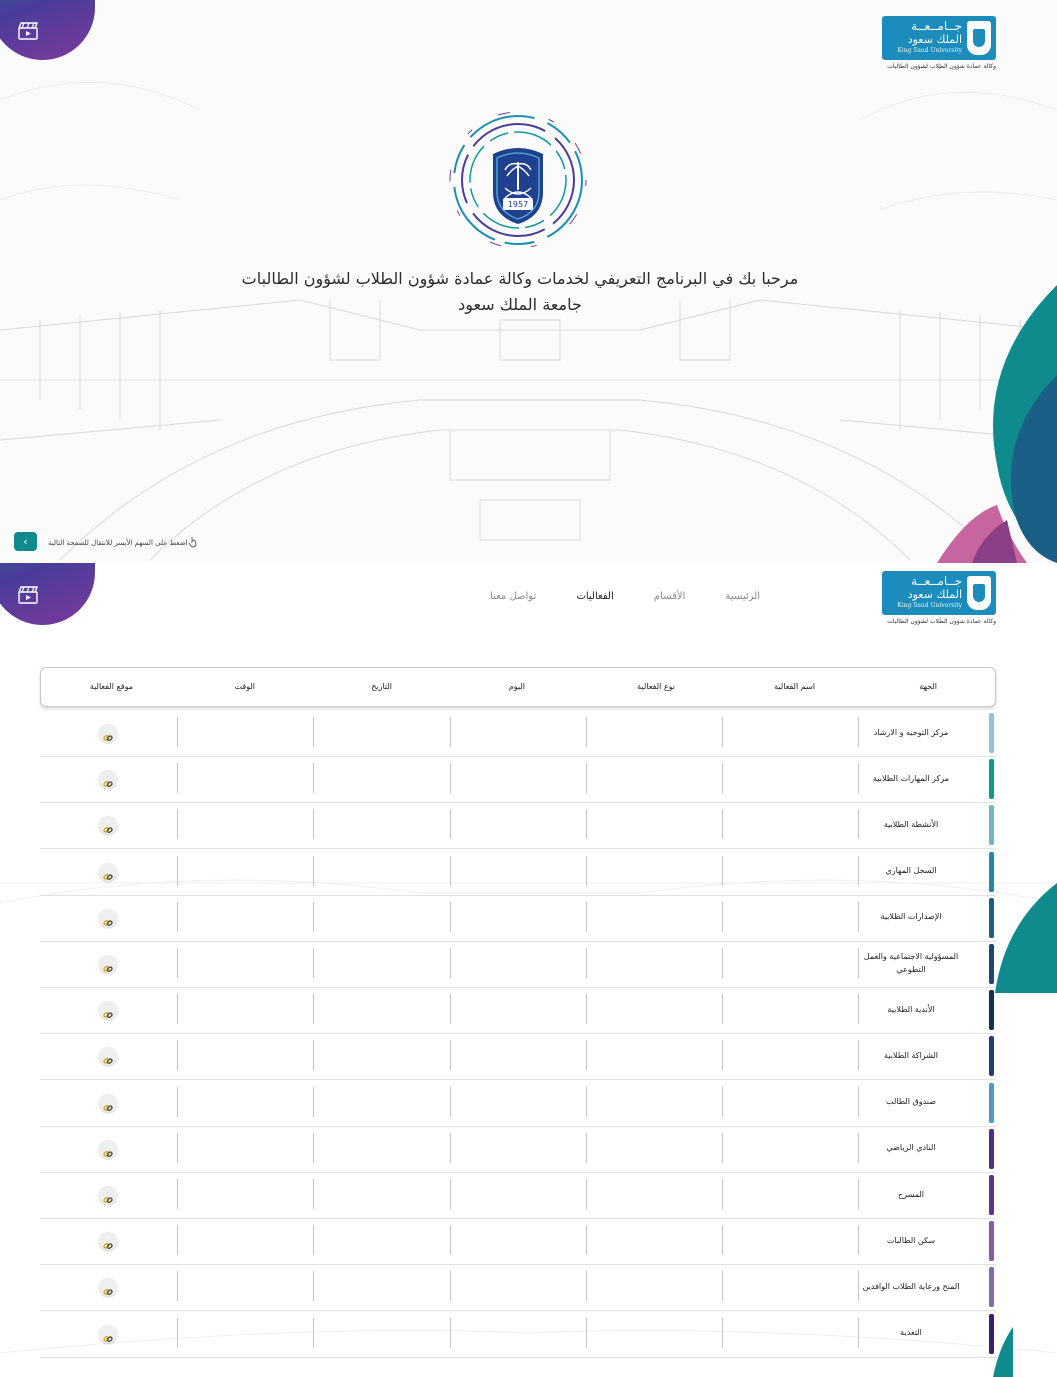 This screenshot has width=1057, height=1377. What do you see at coordinates (518, 965) in the screenshot?
I see `table-row: المسؤولية الاجتماعية والعمل التطوعي` at bounding box center [518, 965].